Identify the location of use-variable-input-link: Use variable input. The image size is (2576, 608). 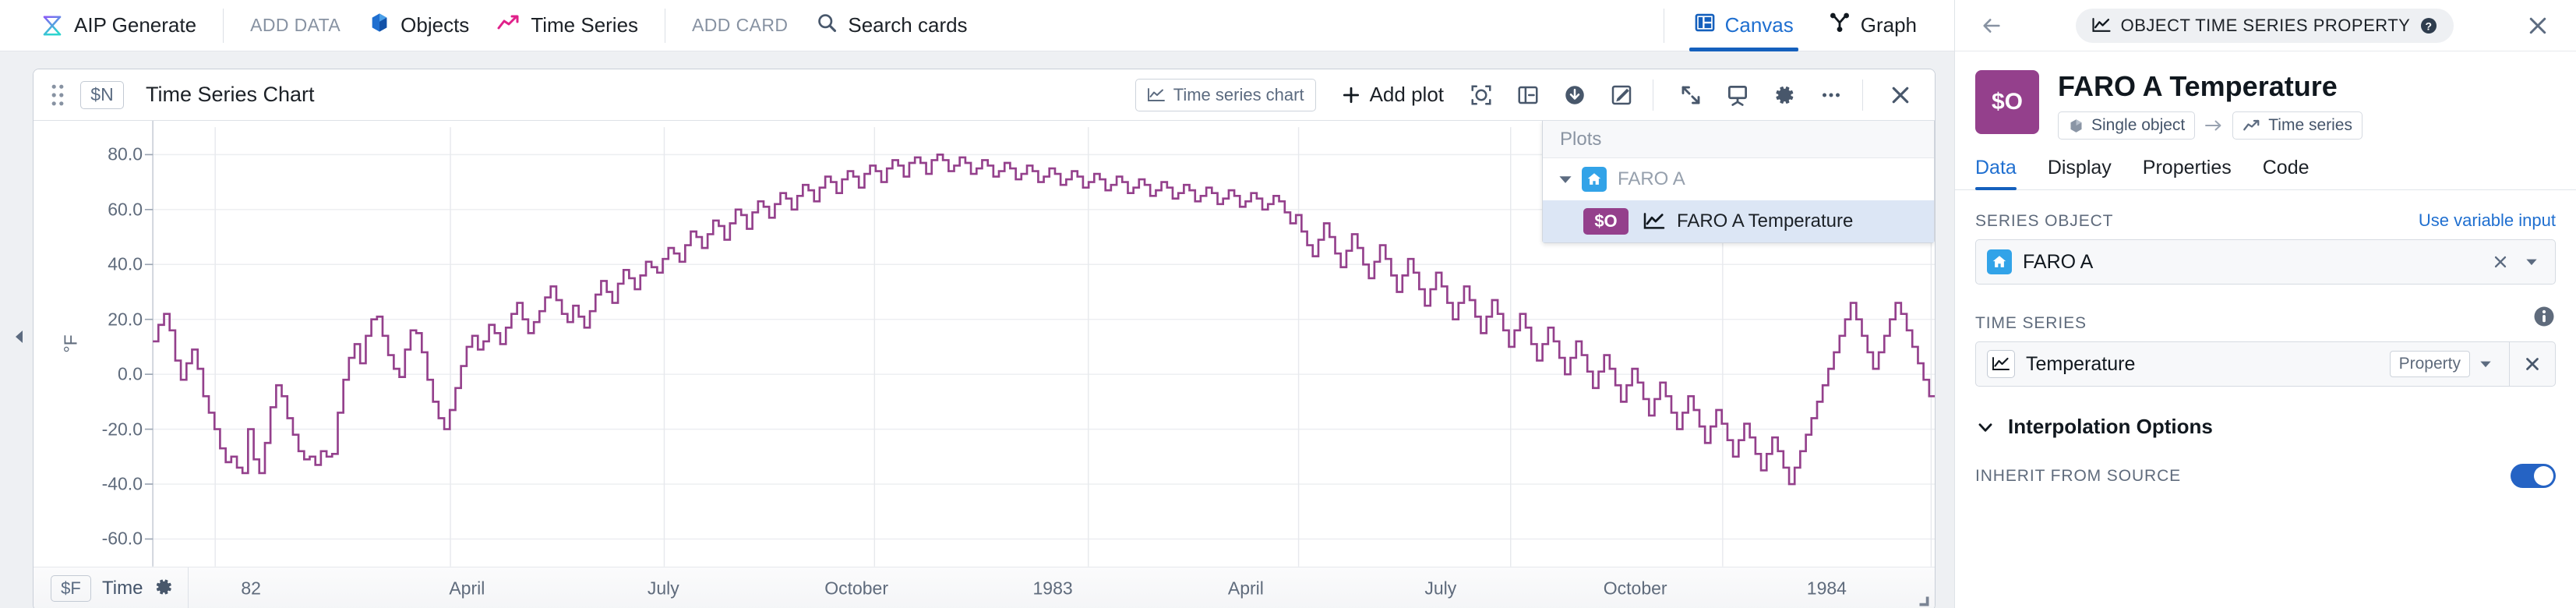
(2487, 220).